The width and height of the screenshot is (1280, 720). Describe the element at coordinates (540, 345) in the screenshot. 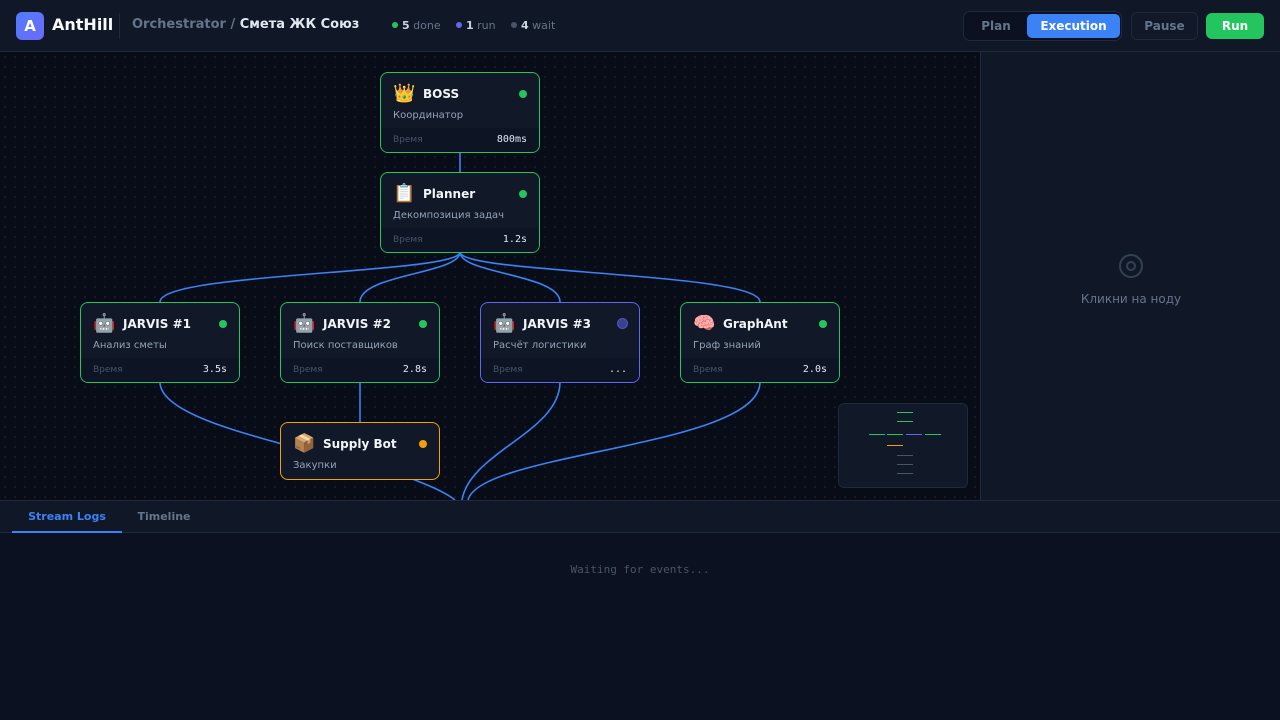

I see `node-subtitle: Расчёт логистики` at that location.